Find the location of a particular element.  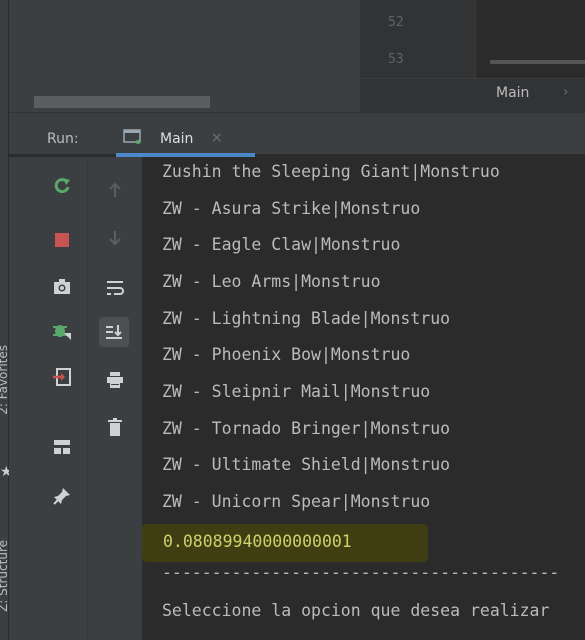

breadcrumb-bar is located at coordinates (472, 95).